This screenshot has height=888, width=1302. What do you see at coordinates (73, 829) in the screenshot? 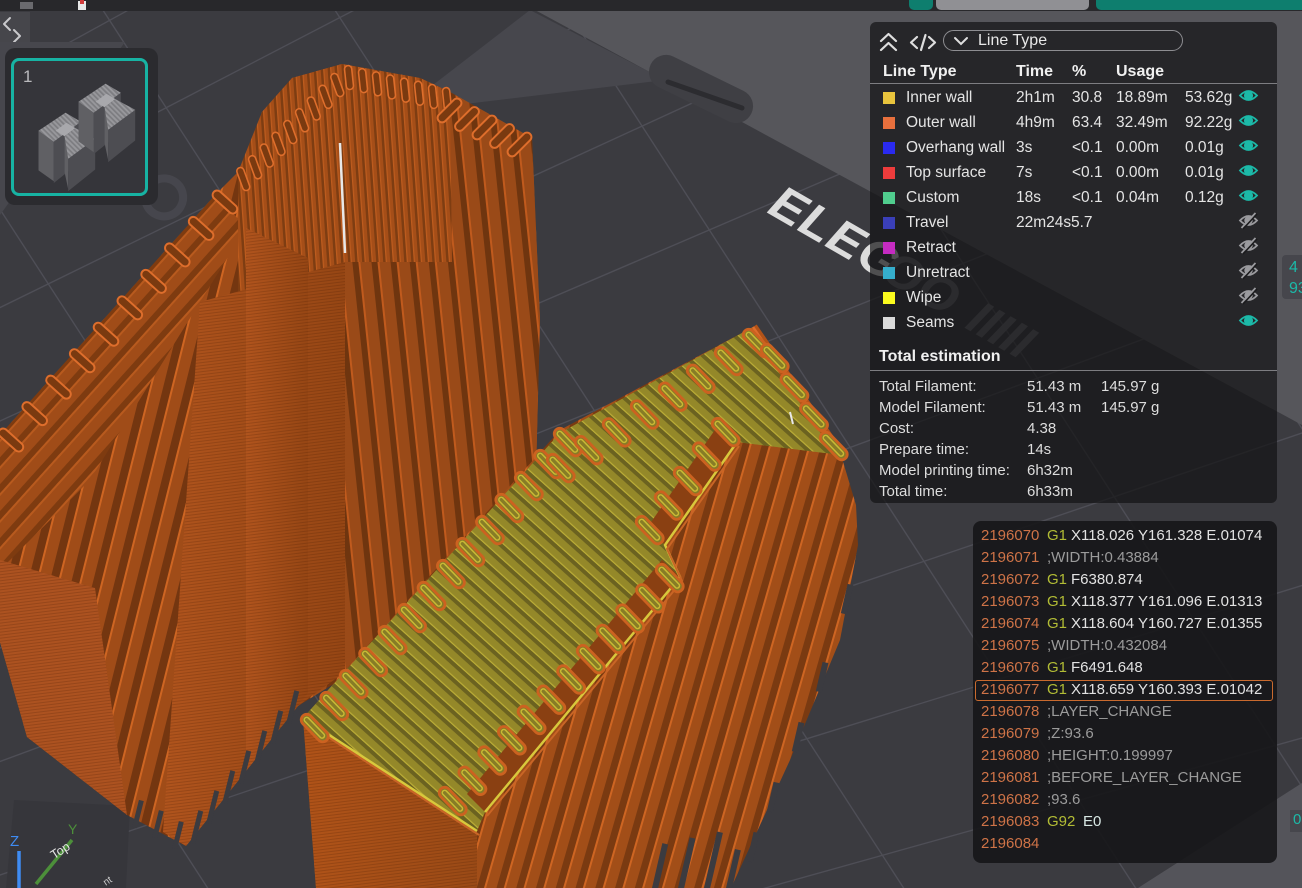
I see `svg-text: Y` at bounding box center [73, 829].